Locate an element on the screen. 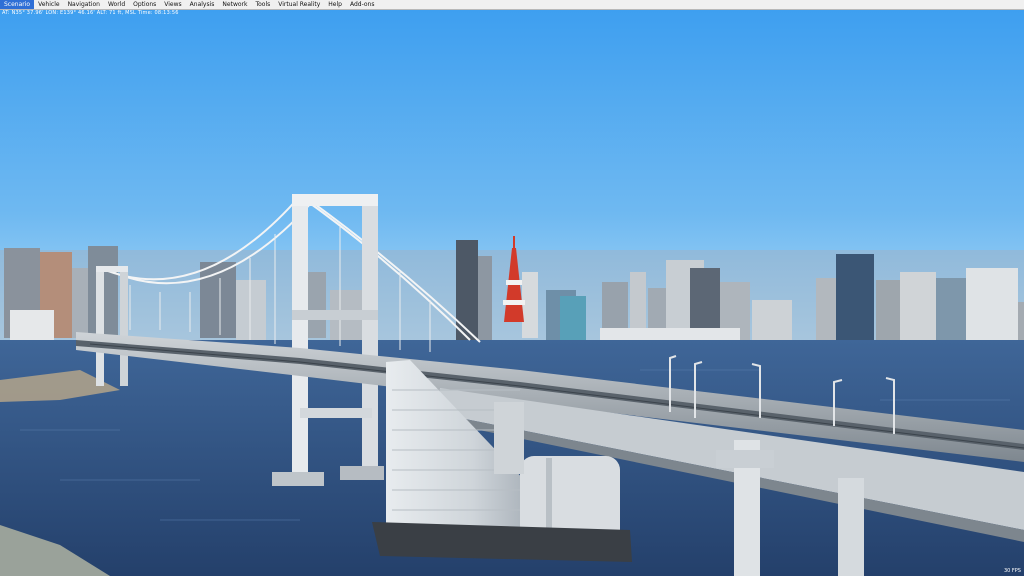  menu-views: Views is located at coordinates (172, 4).